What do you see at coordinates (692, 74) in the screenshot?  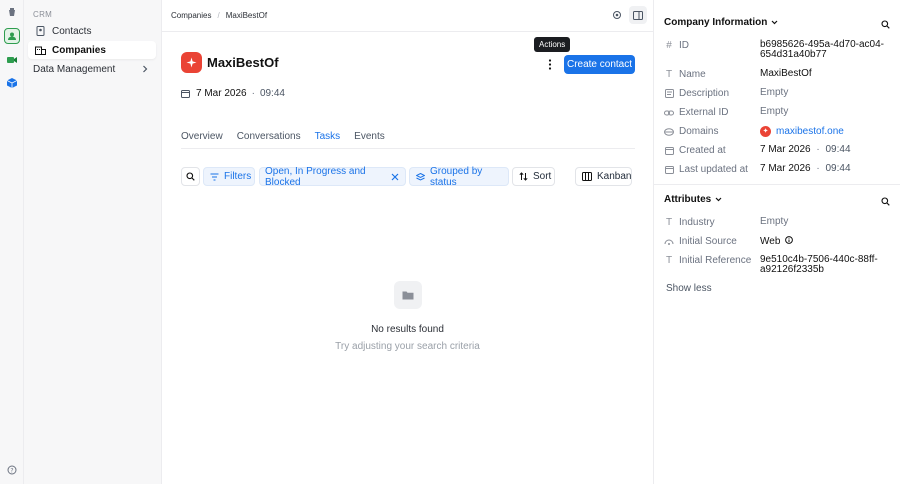 I see `field-label: Name` at bounding box center [692, 74].